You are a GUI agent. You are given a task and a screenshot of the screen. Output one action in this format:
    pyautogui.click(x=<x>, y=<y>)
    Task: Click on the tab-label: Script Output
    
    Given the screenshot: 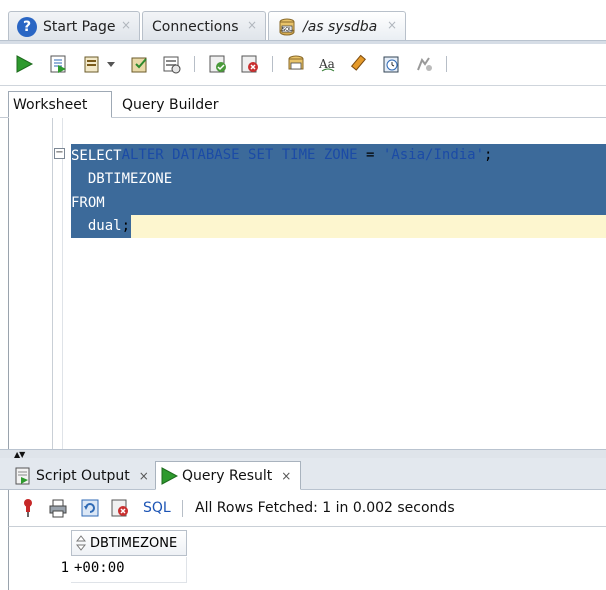 What is the action you would take?
    pyautogui.click(x=83, y=475)
    